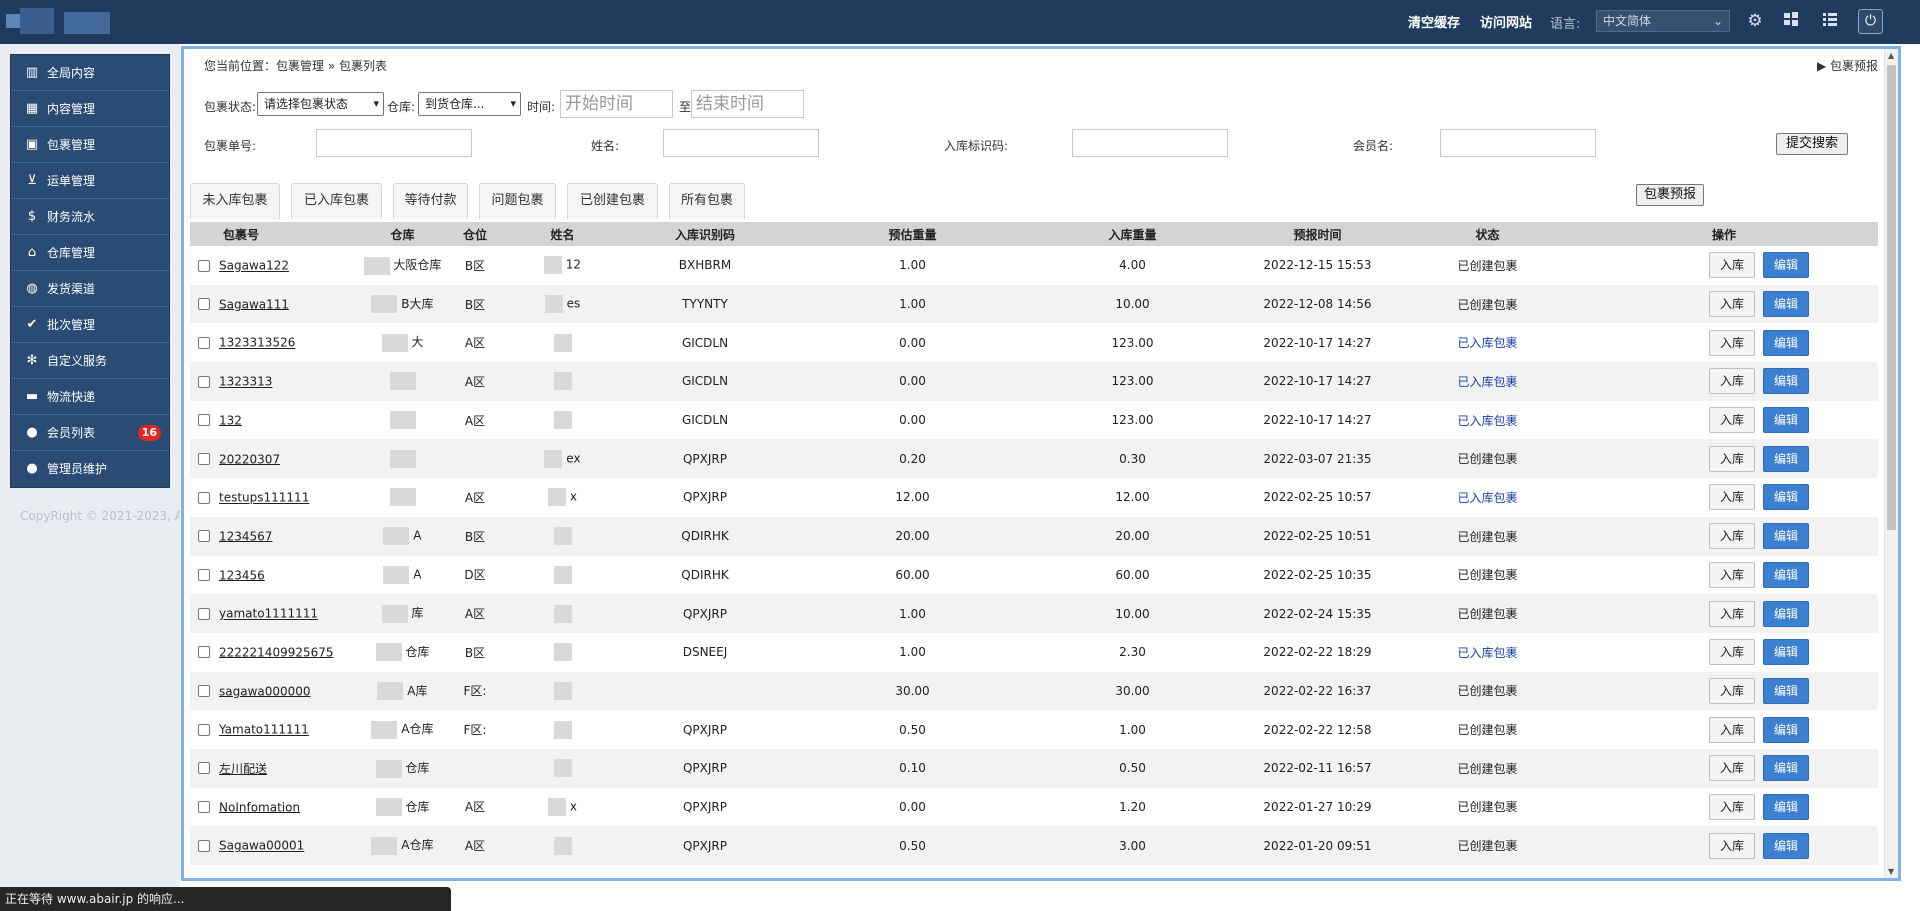 The width and height of the screenshot is (1920, 911). What do you see at coordinates (276, 652) in the screenshot?
I see `package-link: 222221409925675` at bounding box center [276, 652].